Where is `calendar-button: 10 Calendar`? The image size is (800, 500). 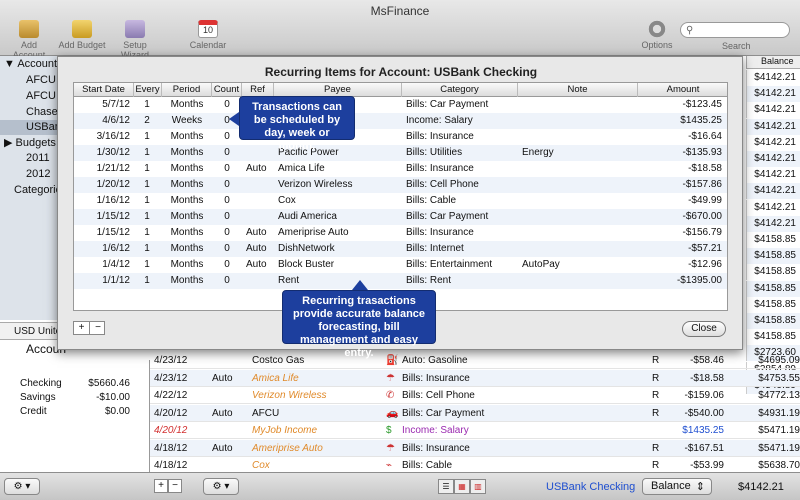 calendar-button: 10 Calendar is located at coordinates (208, 35).